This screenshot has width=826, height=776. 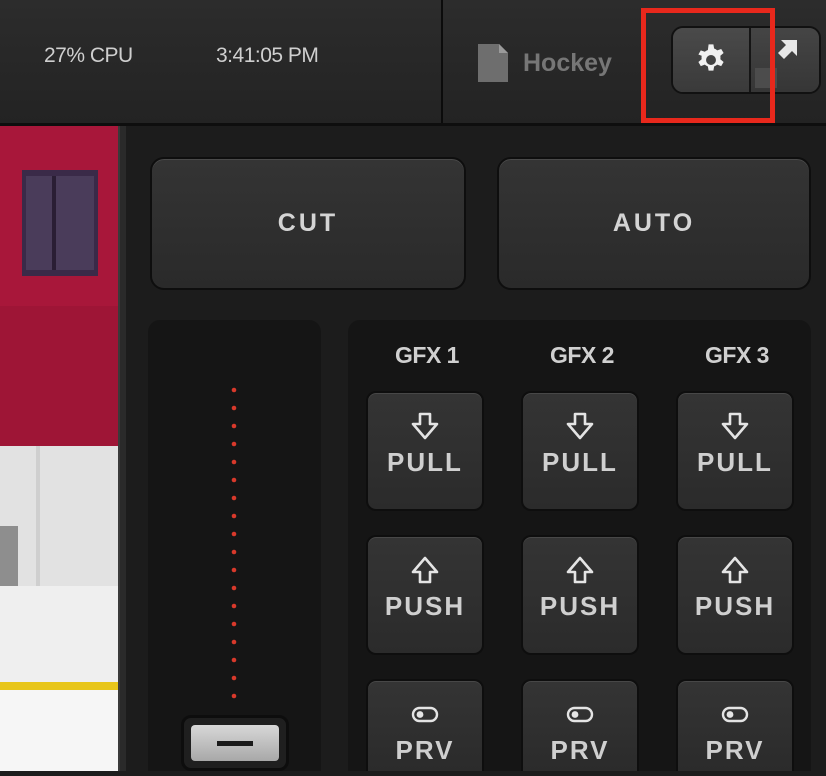 I want to click on gfx-1-pull-button: PULL, so click(x=425, y=451).